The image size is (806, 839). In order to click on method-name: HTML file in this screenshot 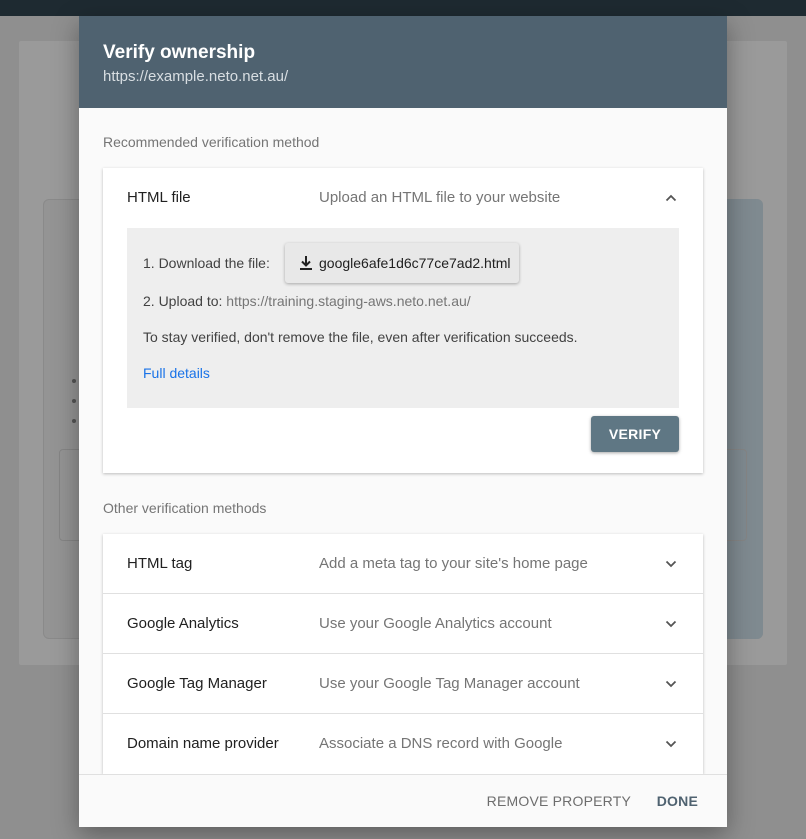, I will do `click(159, 197)`.